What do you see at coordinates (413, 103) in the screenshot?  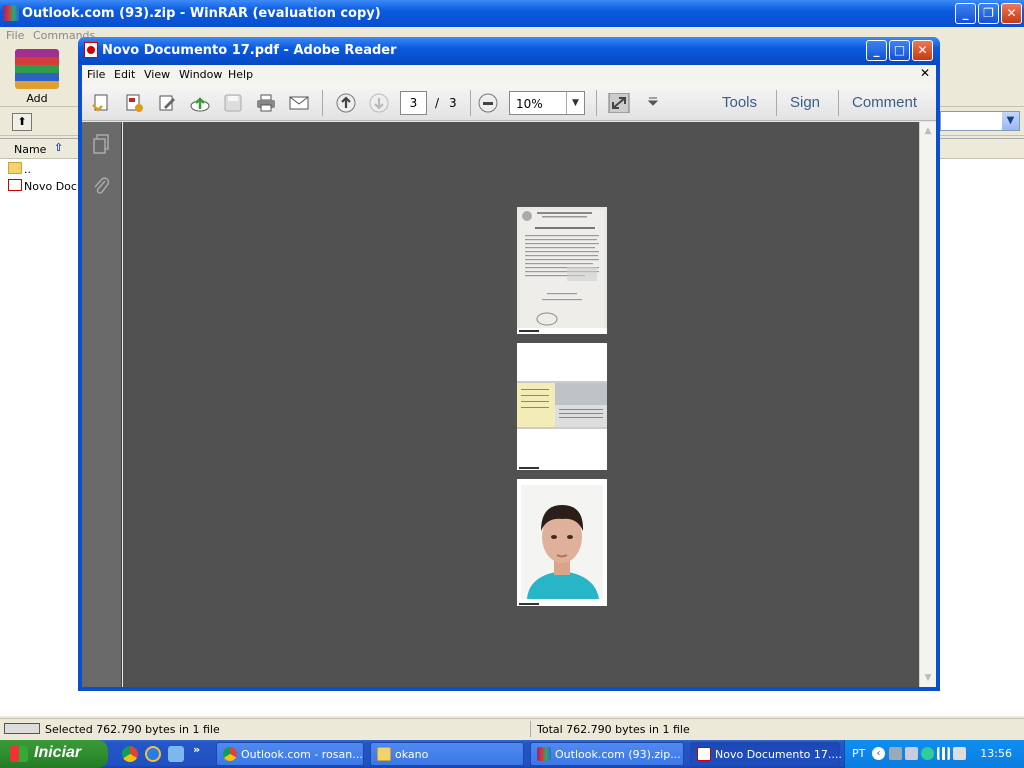 I see `page-number-input: 3` at bounding box center [413, 103].